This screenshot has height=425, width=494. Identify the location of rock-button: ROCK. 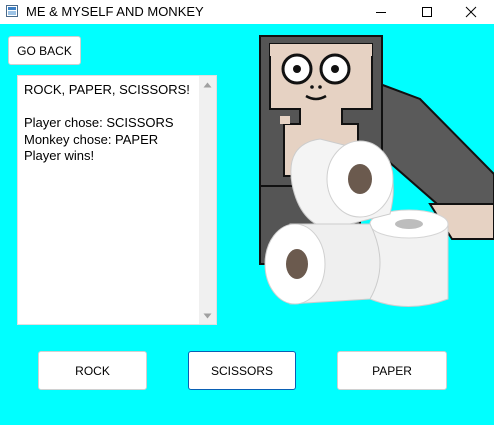
(92, 370).